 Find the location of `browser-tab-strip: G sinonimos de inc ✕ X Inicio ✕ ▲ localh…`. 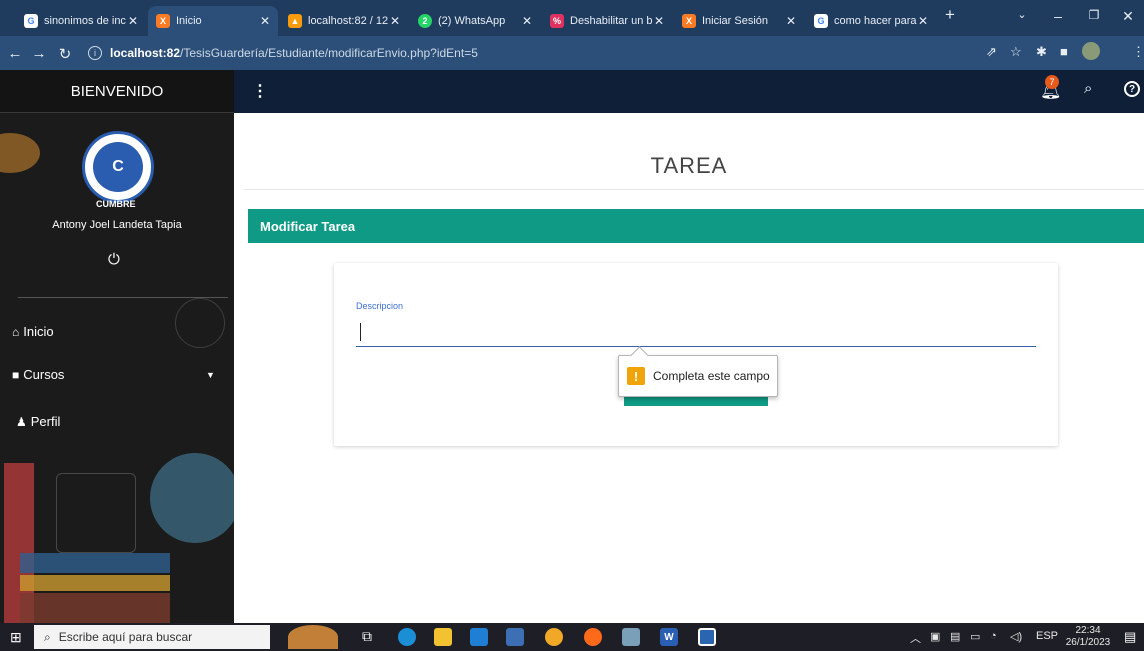

browser-tab-strip: G sinonimos de inc ✕ X Inicio ✕ ▲ localh… is located at coordinates (572, 18).